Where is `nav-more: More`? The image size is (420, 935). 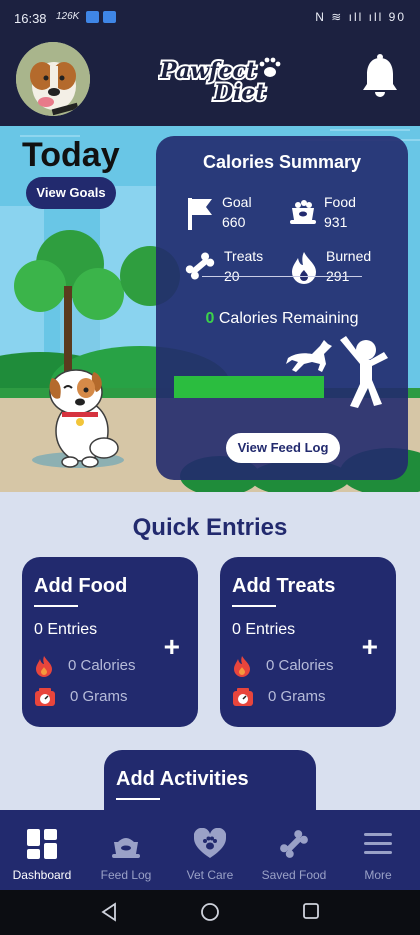
nav-more: More is located at coordinates (378, 850).